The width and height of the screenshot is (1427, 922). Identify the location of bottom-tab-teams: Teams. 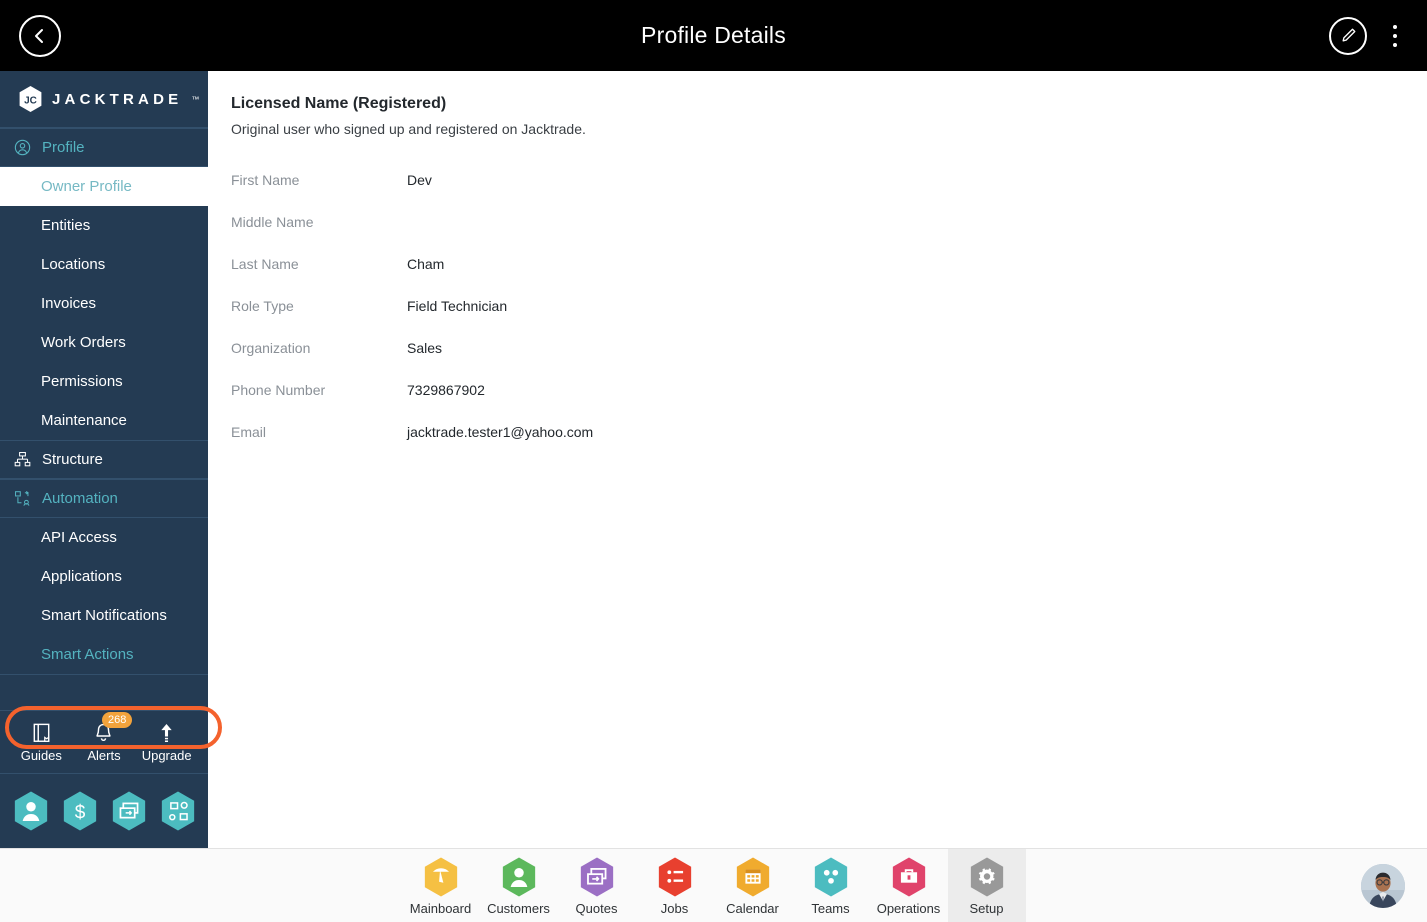
(831, 885).